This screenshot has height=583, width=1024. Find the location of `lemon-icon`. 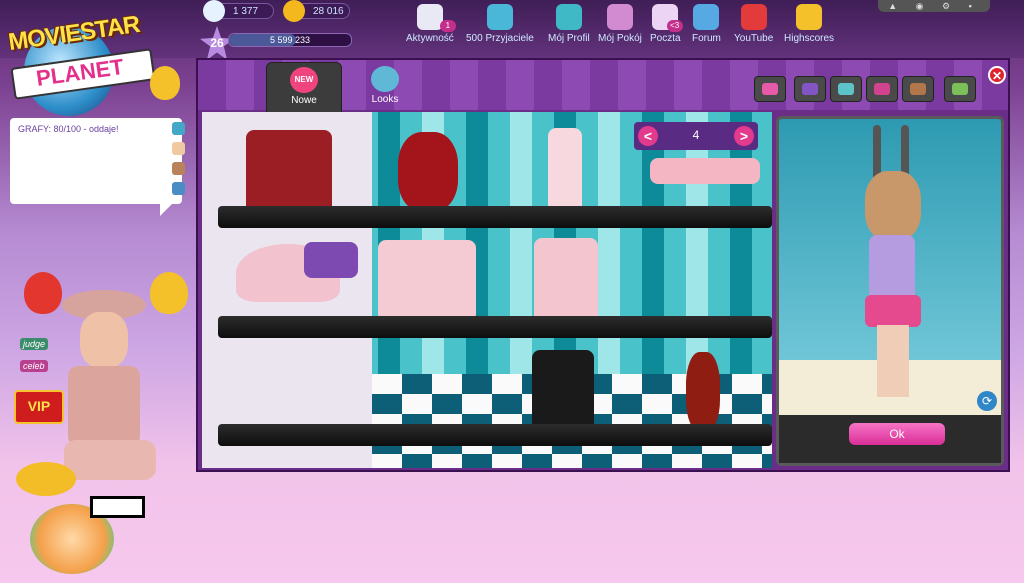

lemon-icon is located at coordinates (165, 83).